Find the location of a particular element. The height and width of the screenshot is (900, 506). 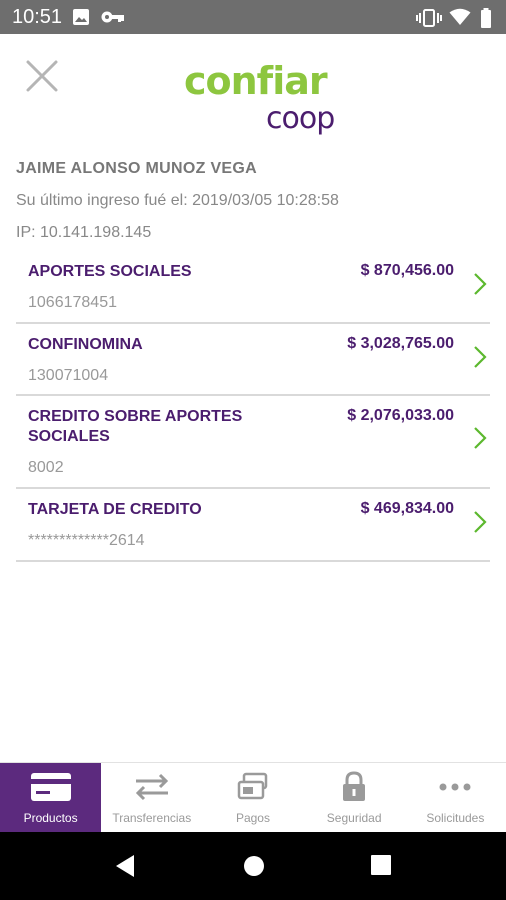

product-number: *************2614 is located at coordinates (86, 540).